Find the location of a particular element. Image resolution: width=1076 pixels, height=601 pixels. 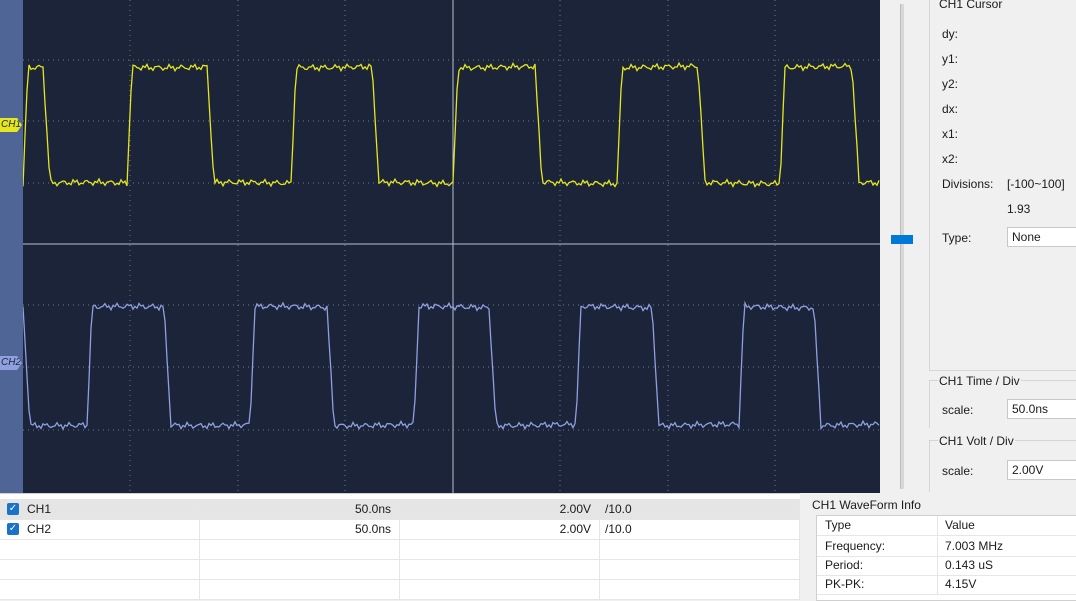

ch1-level-marker: CH1 is located at coordinates (11, 125).